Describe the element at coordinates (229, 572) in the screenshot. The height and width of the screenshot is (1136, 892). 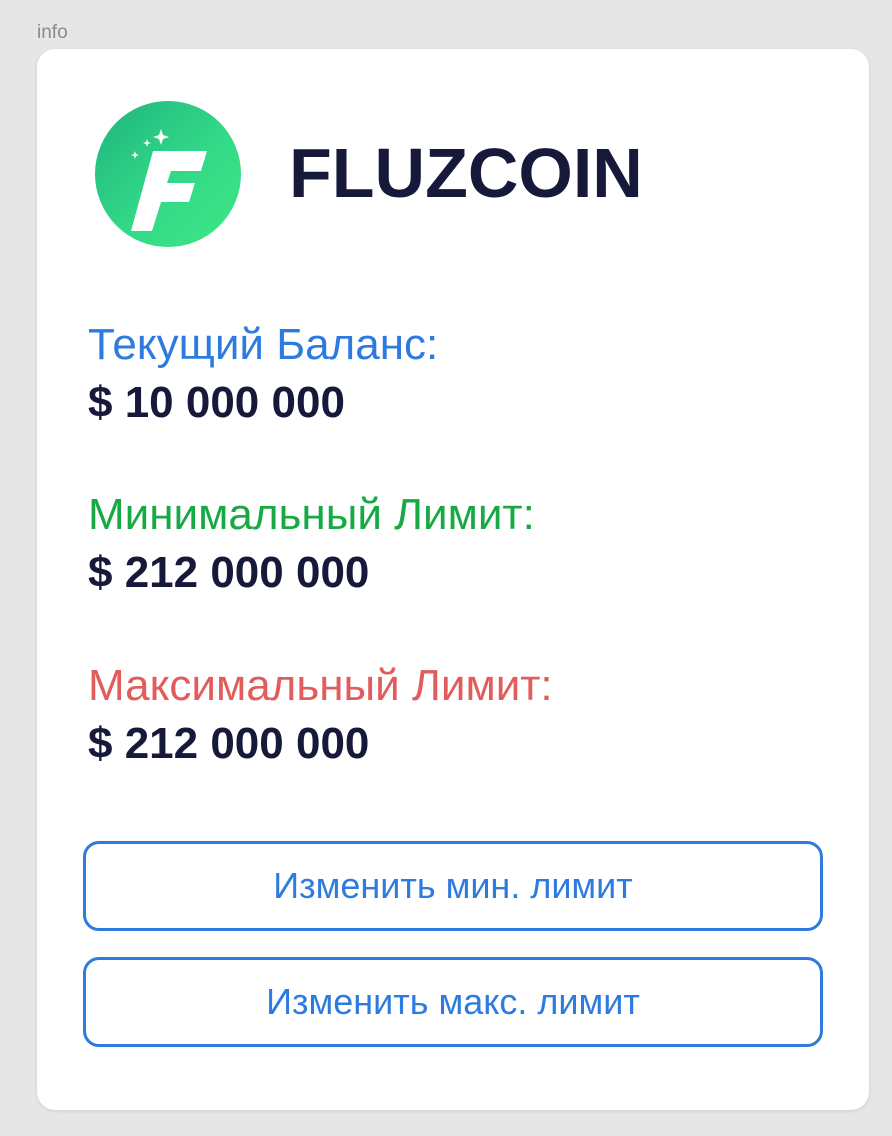
I see `min-limit-value: $ 212 000 000` at that location.